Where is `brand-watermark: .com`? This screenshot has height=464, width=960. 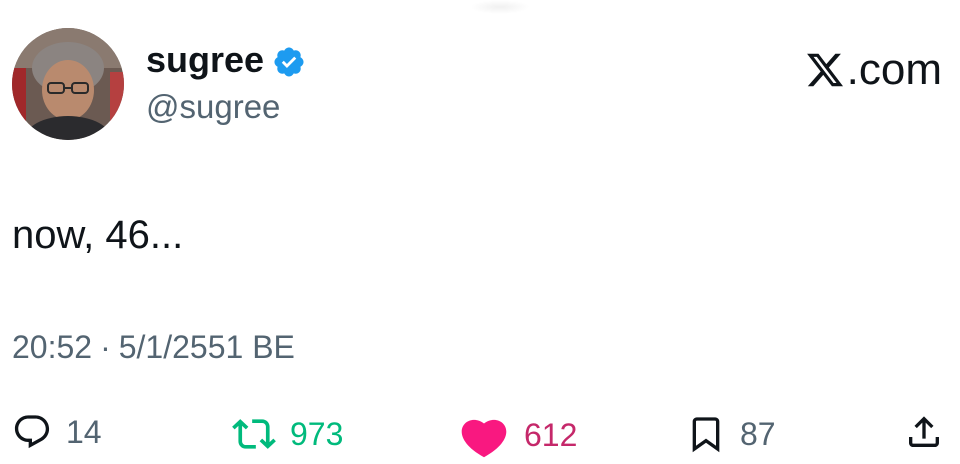 brand-watermark: .com is located at coordinates (873, 70).